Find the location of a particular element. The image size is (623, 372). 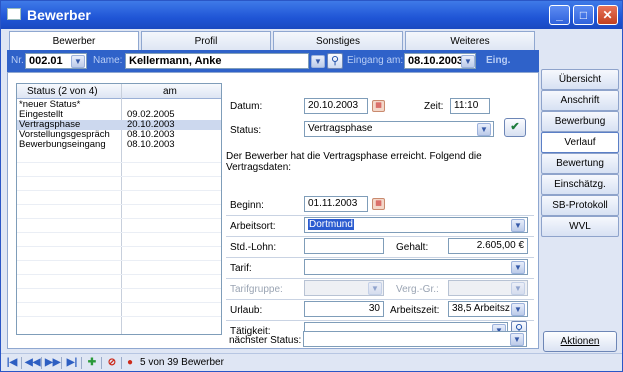

gehalt-field: 2.605,00 € is located at coordinates (488, 246).